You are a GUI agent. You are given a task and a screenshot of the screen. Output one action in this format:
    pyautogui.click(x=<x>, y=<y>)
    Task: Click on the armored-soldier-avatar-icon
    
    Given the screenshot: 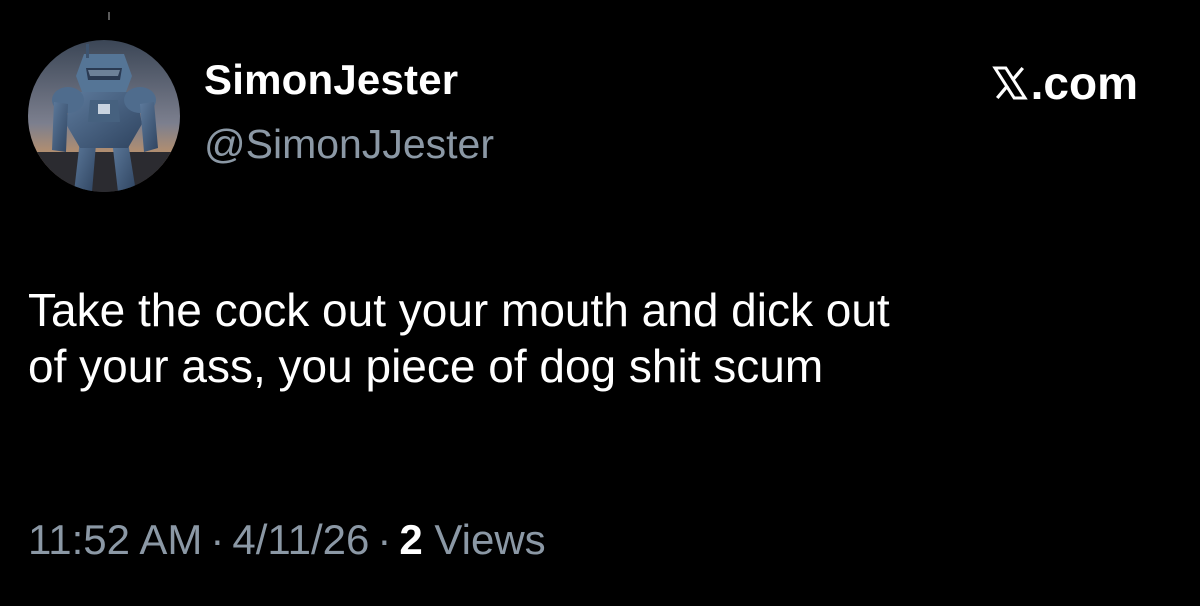 What is the action you would take?
    pyautogui.click(x=104, y=116)
    